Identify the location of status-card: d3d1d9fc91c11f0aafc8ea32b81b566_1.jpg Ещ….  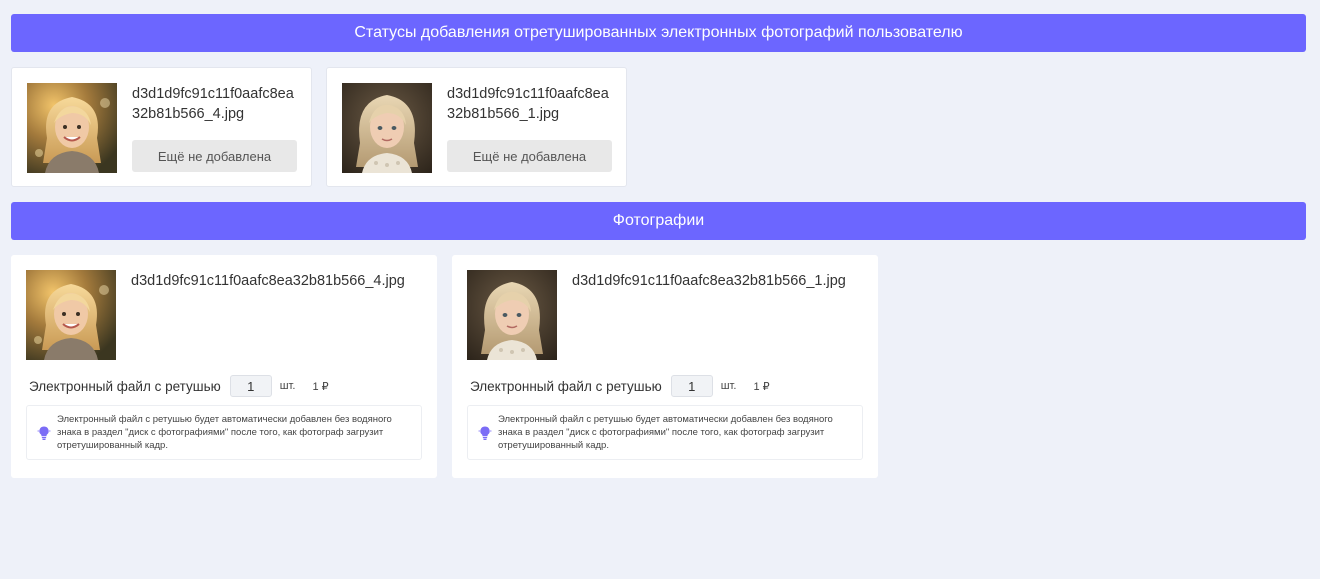
(476, 127).